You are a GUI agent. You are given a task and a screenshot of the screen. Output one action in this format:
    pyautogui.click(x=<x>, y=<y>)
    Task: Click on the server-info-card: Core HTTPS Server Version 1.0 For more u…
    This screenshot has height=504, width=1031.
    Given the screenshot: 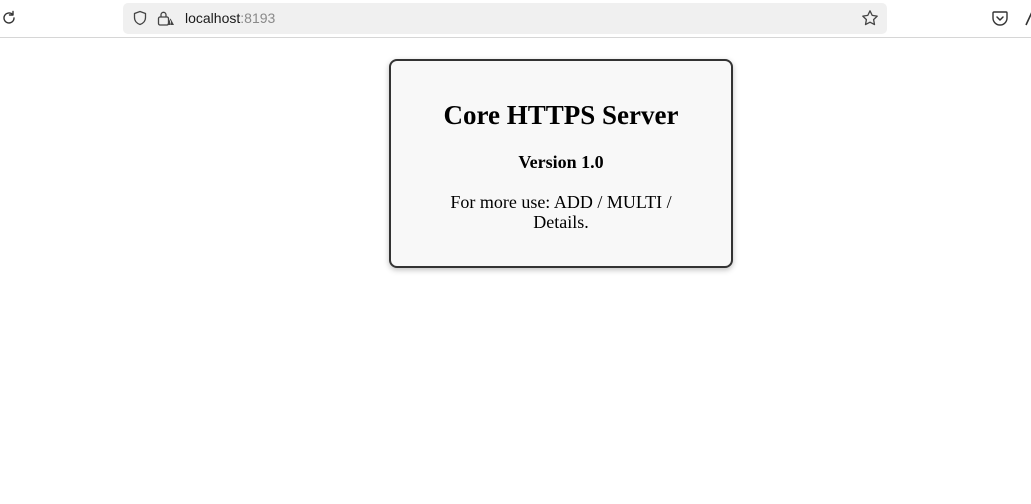 What is the action you would take?
    pyautogui.click(x=561, y=163)
    